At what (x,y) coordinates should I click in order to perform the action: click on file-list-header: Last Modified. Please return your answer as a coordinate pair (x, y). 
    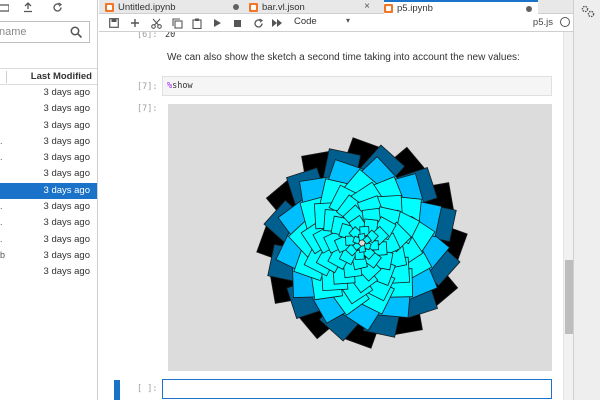
    Looking at the image, I should click on (48, 76).